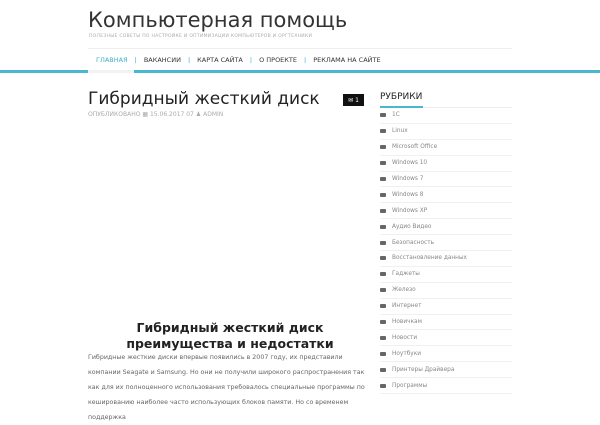 This screenshot has height=425, width=600. Describe the element at coordinates (357, 100) in the screenshot. I see `comments-count: 1` at that location.